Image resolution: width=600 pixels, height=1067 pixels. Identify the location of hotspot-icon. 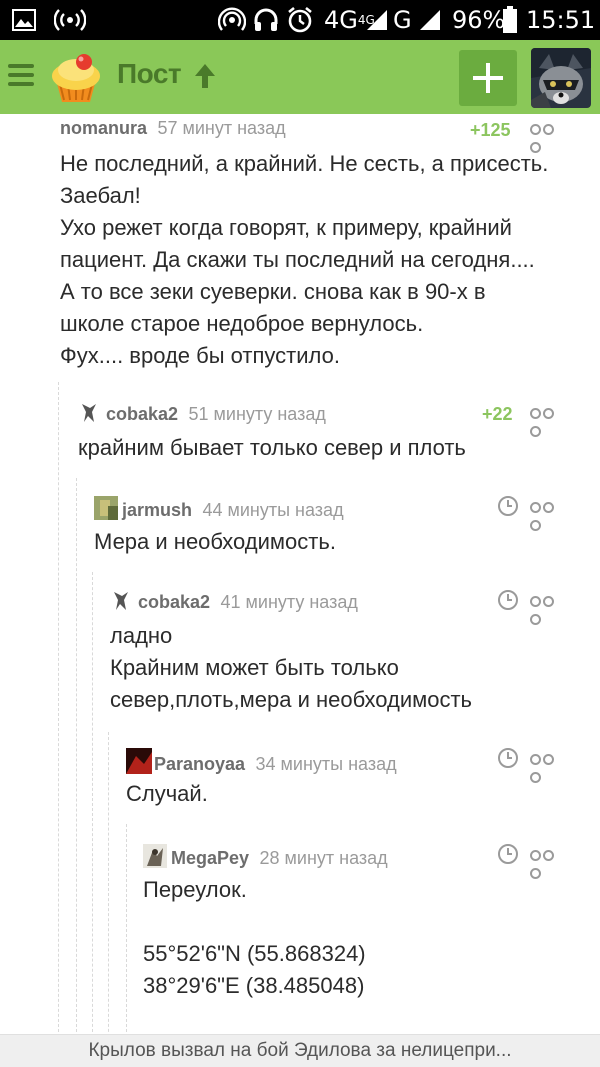
(232, 20).